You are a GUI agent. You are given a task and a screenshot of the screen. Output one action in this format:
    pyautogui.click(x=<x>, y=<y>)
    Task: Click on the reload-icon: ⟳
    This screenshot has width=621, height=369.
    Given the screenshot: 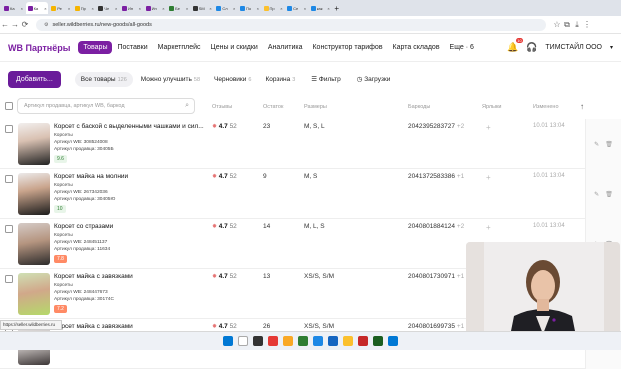 What is the action you would take?
    pyautogui.click(x=25, y=24)
    